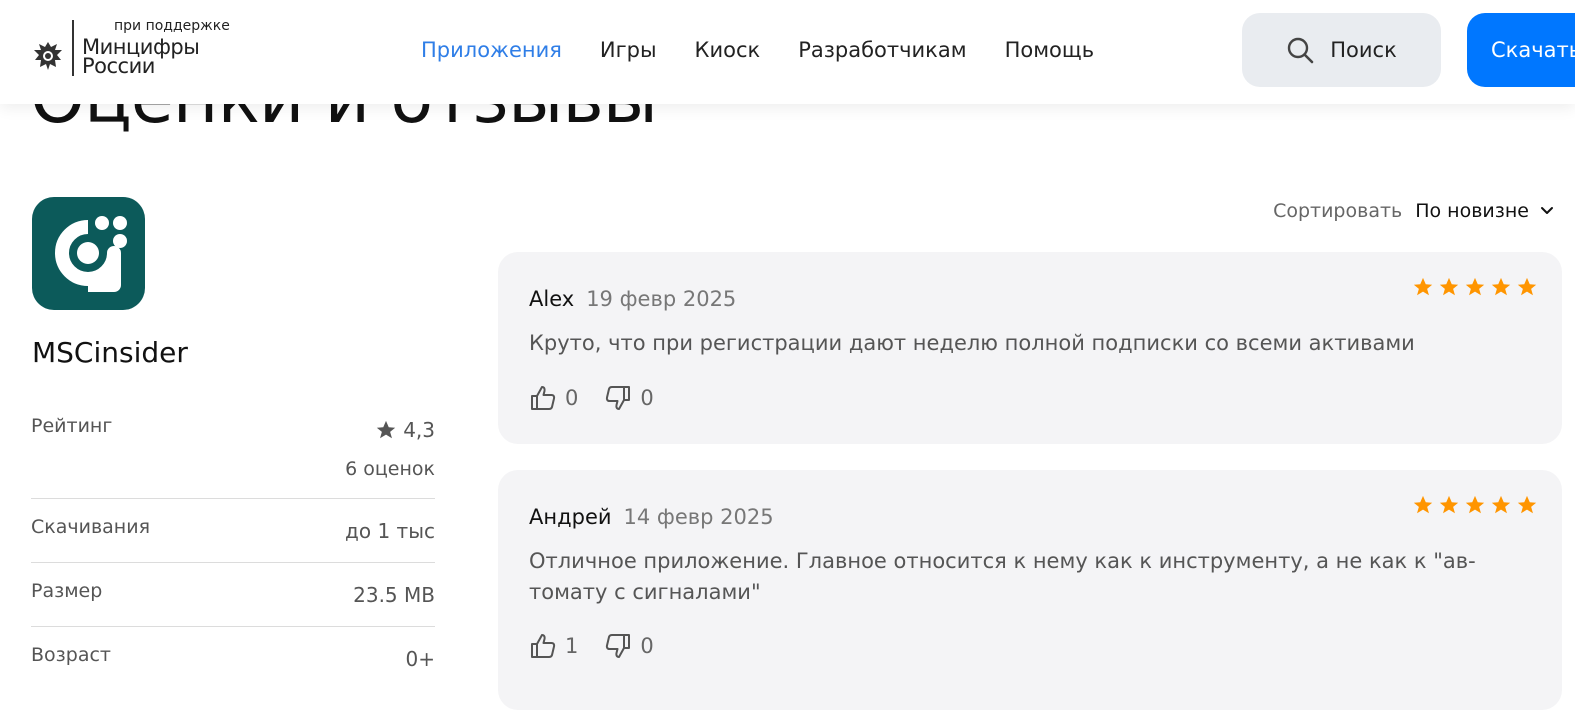 This screenshot has width=1575, height=710. Describe the element at coordinates (91, 254) in the screenshot. I see `app-logo-icon` at that location.